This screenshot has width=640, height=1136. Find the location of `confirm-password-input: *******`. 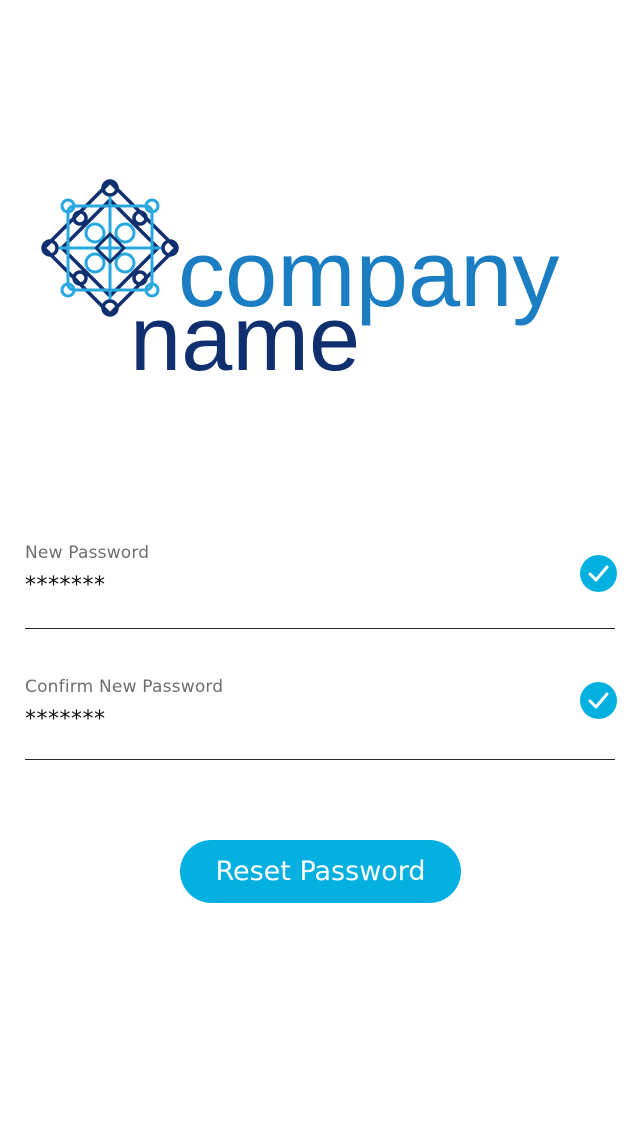

confirm-password-input: ******* is located at coordinates (65, 720).